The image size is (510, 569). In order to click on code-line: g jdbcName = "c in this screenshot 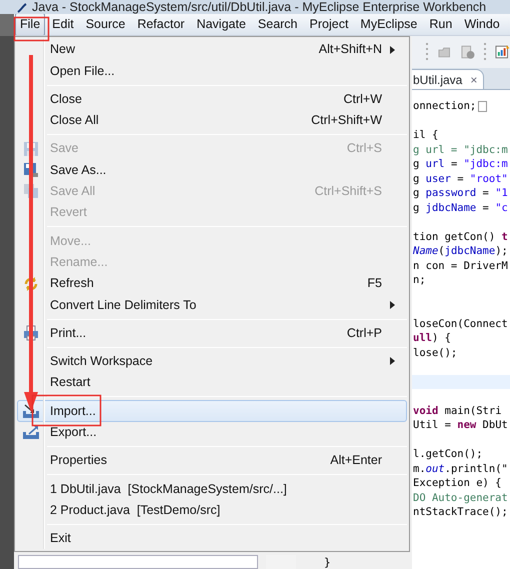, I will do `click(460, 207)`.